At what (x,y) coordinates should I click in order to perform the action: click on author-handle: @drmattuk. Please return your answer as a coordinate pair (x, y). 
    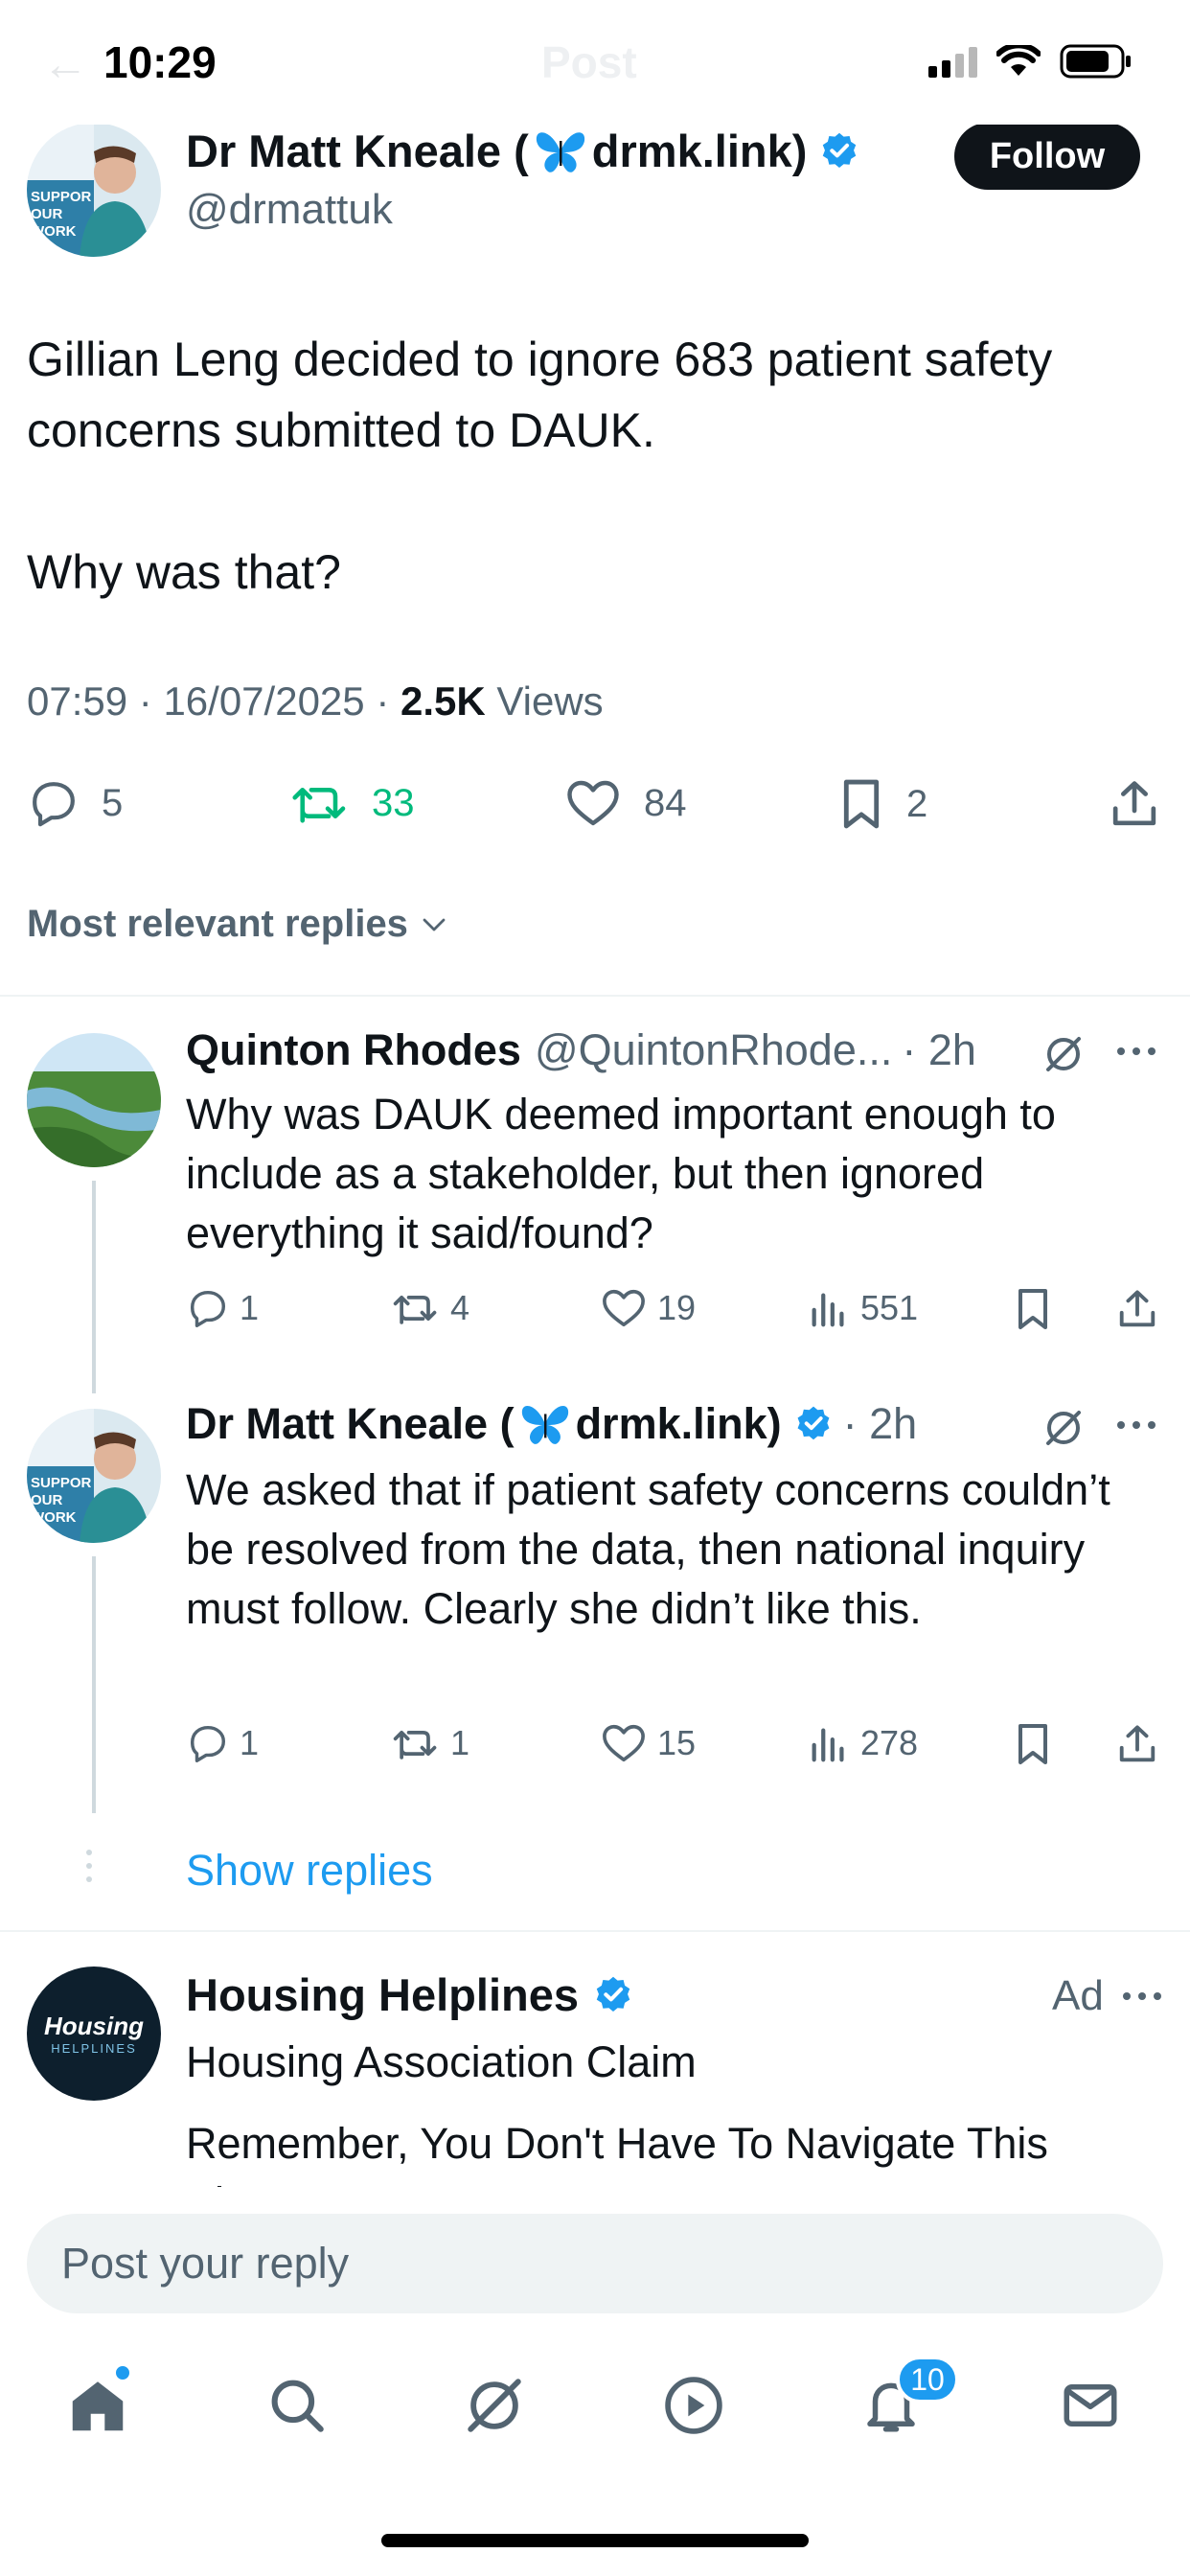
    Looking at the image, I should click on (289, 210).